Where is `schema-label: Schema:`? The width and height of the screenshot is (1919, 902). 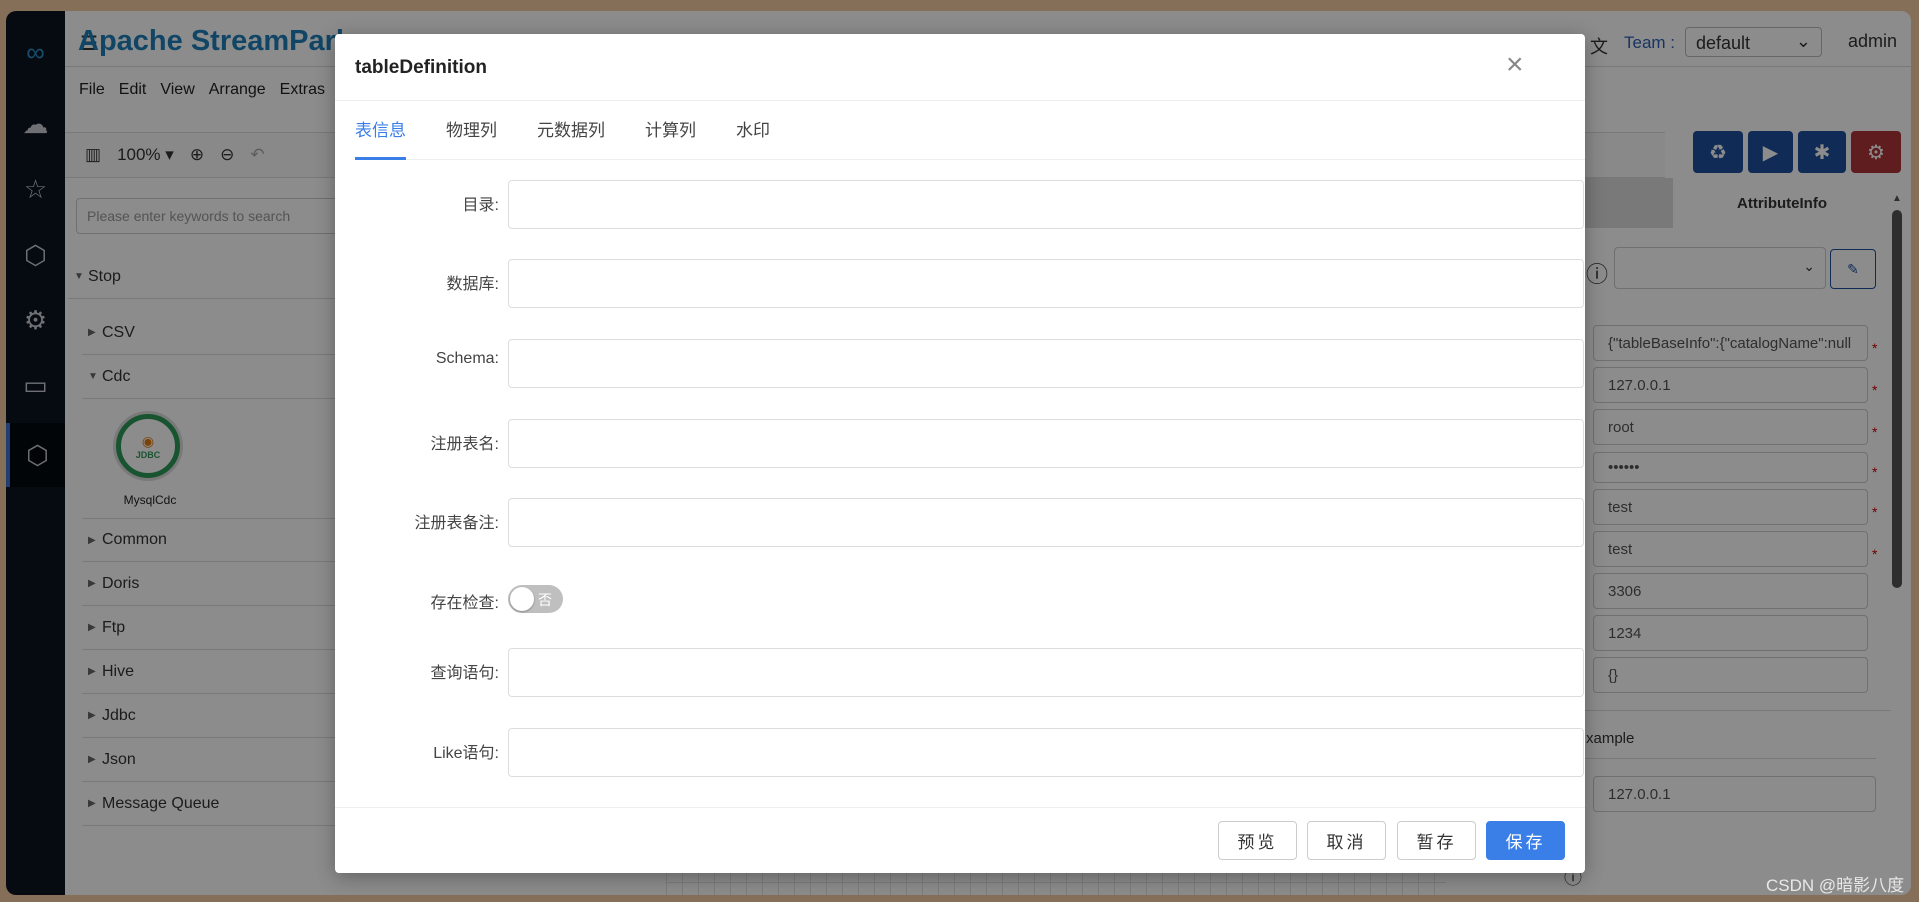 schema-label: Schema: is located at coordinates (467, 358).